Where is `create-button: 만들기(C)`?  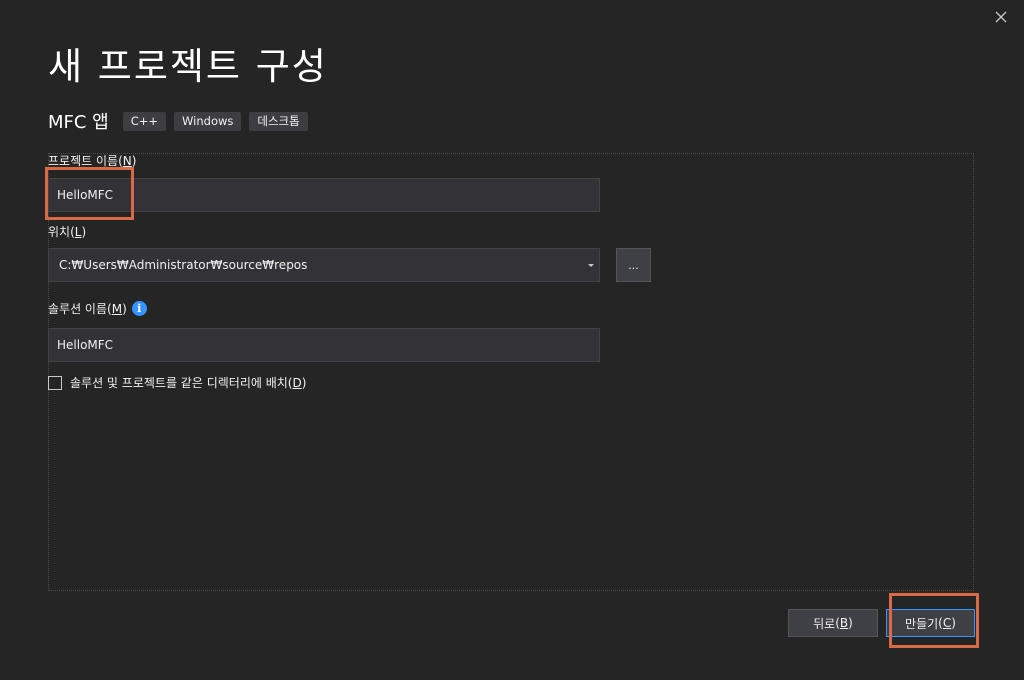 create-button: 만들기(C) is located at coordinates (930, 623).